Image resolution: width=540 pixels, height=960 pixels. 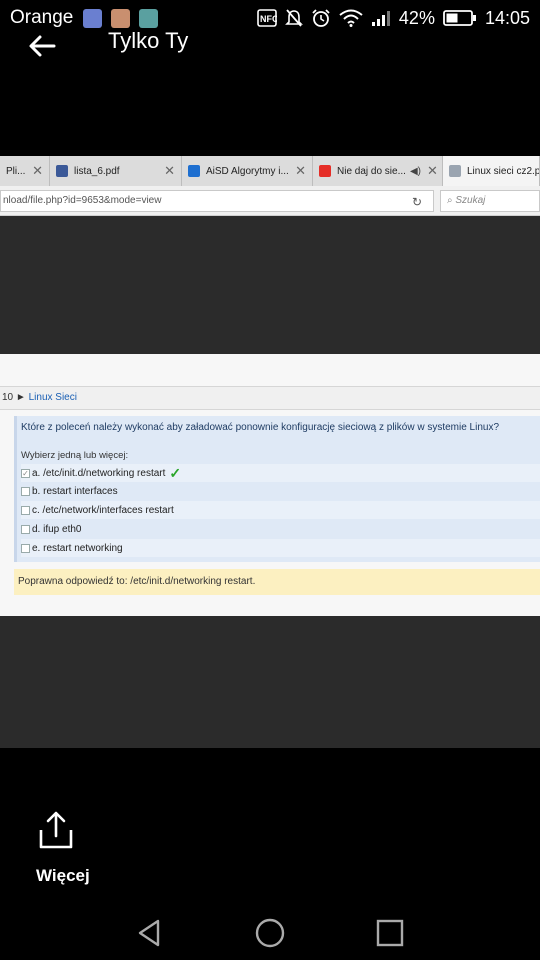 I want to click on question-prompt: Wybierz jedną lub więcej:, so click(x=75, y=455).